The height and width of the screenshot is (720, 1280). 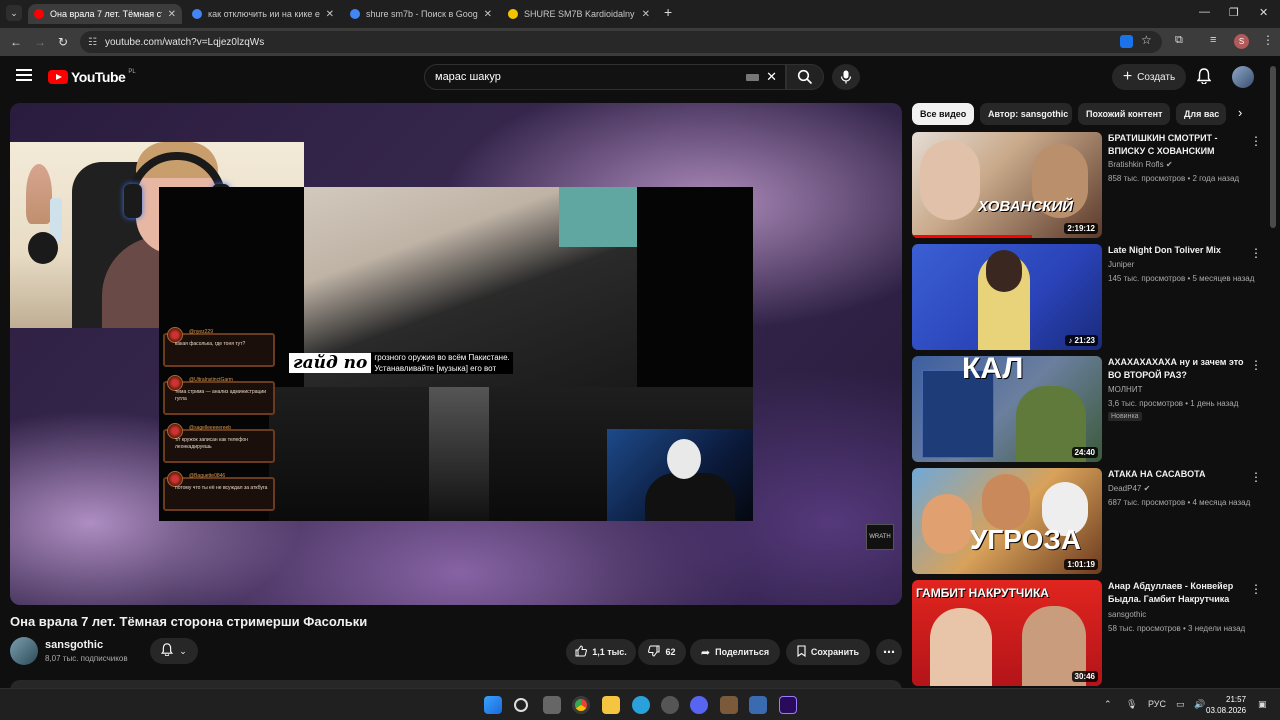 I want to click on chip-for-you: Для вас, so click(x=1201, y=114).